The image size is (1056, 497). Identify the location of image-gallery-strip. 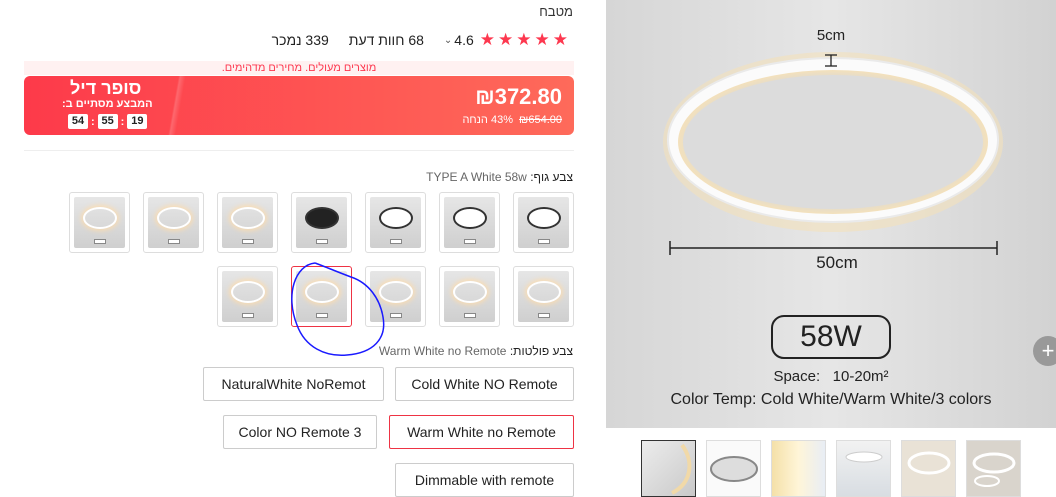
(813, 468).